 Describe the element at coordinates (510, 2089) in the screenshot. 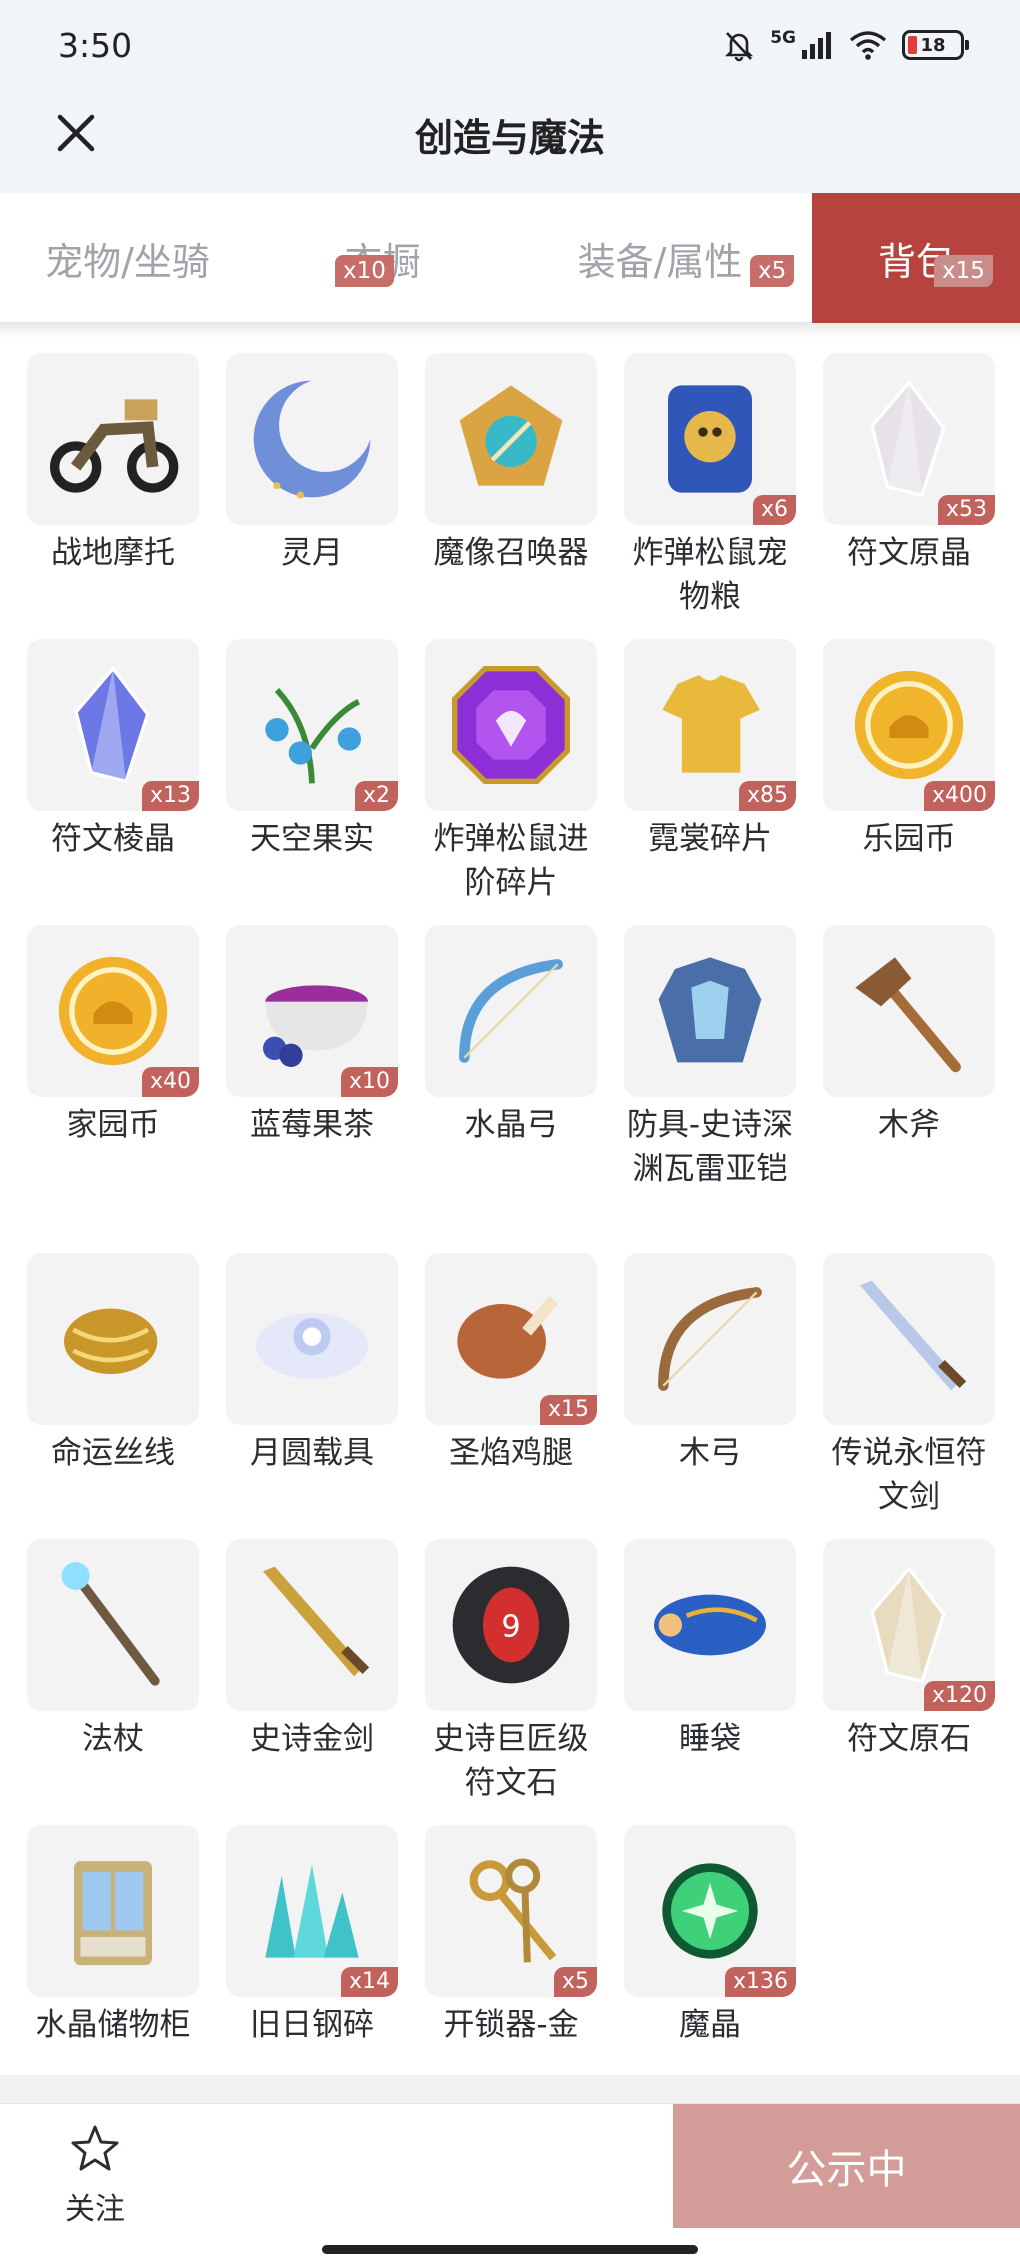

I see `footer-divider` at that location.